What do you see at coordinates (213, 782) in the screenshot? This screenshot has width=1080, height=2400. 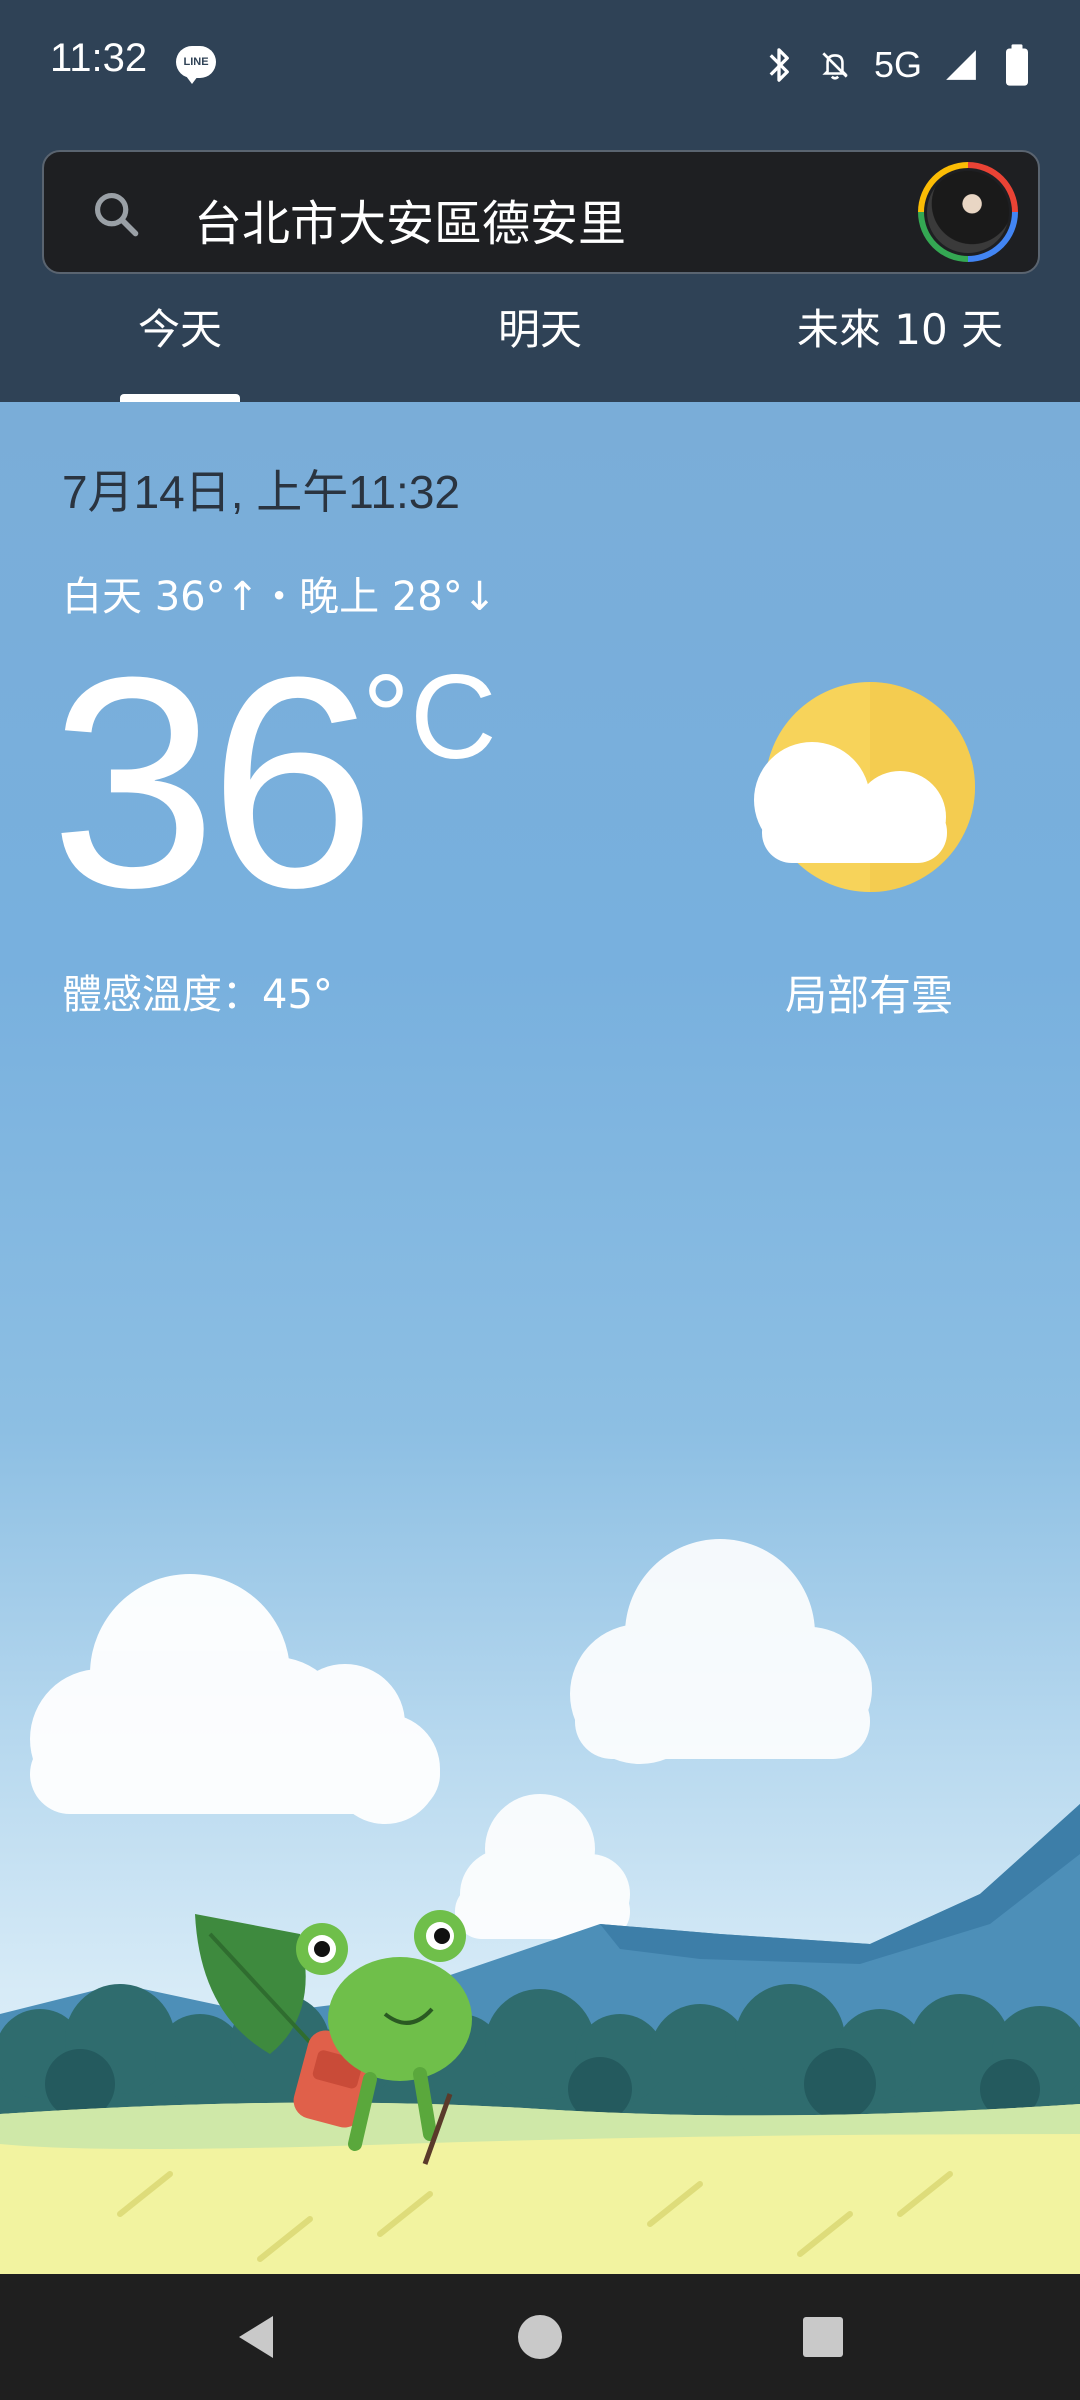 I see `current-temperature: 36` at bounding box center [213, 782].